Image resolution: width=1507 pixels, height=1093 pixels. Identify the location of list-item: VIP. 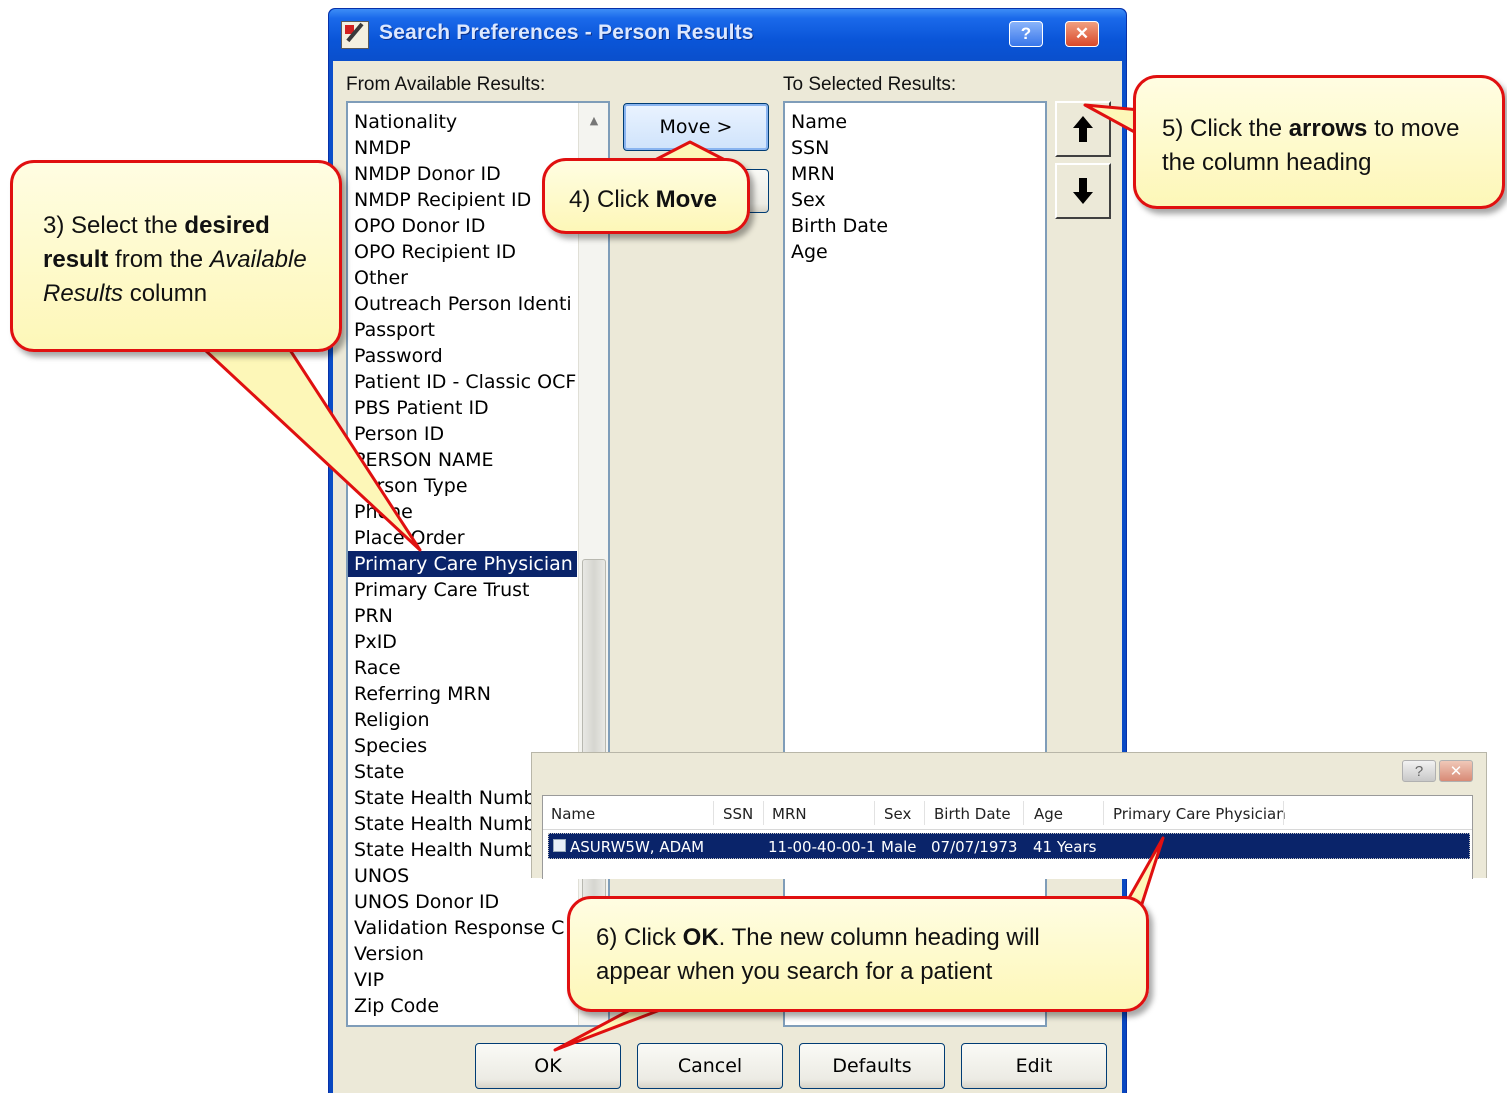
(466, 980).